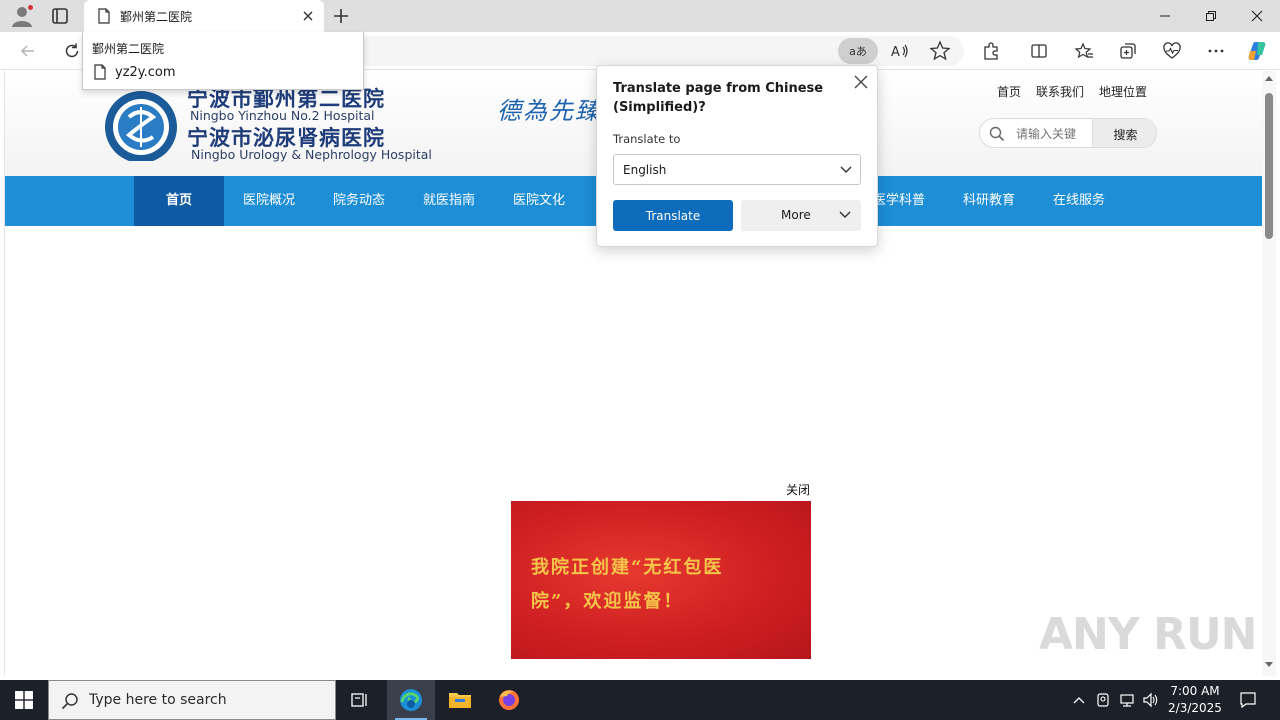 The height and width of the screenshot is (720, 1280). Describe the element at coordinates (858, 51) in the screenshot. I see `translate-page-button: aあ` at that location.